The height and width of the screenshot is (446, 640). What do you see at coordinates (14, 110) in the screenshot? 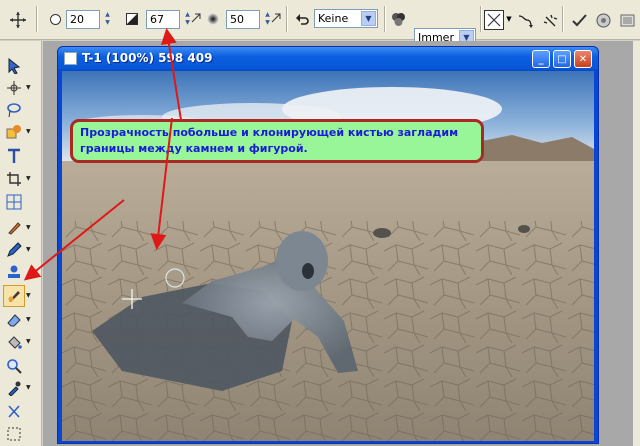
I see `lasso-tool-icon` at bounding box center [14, 110].